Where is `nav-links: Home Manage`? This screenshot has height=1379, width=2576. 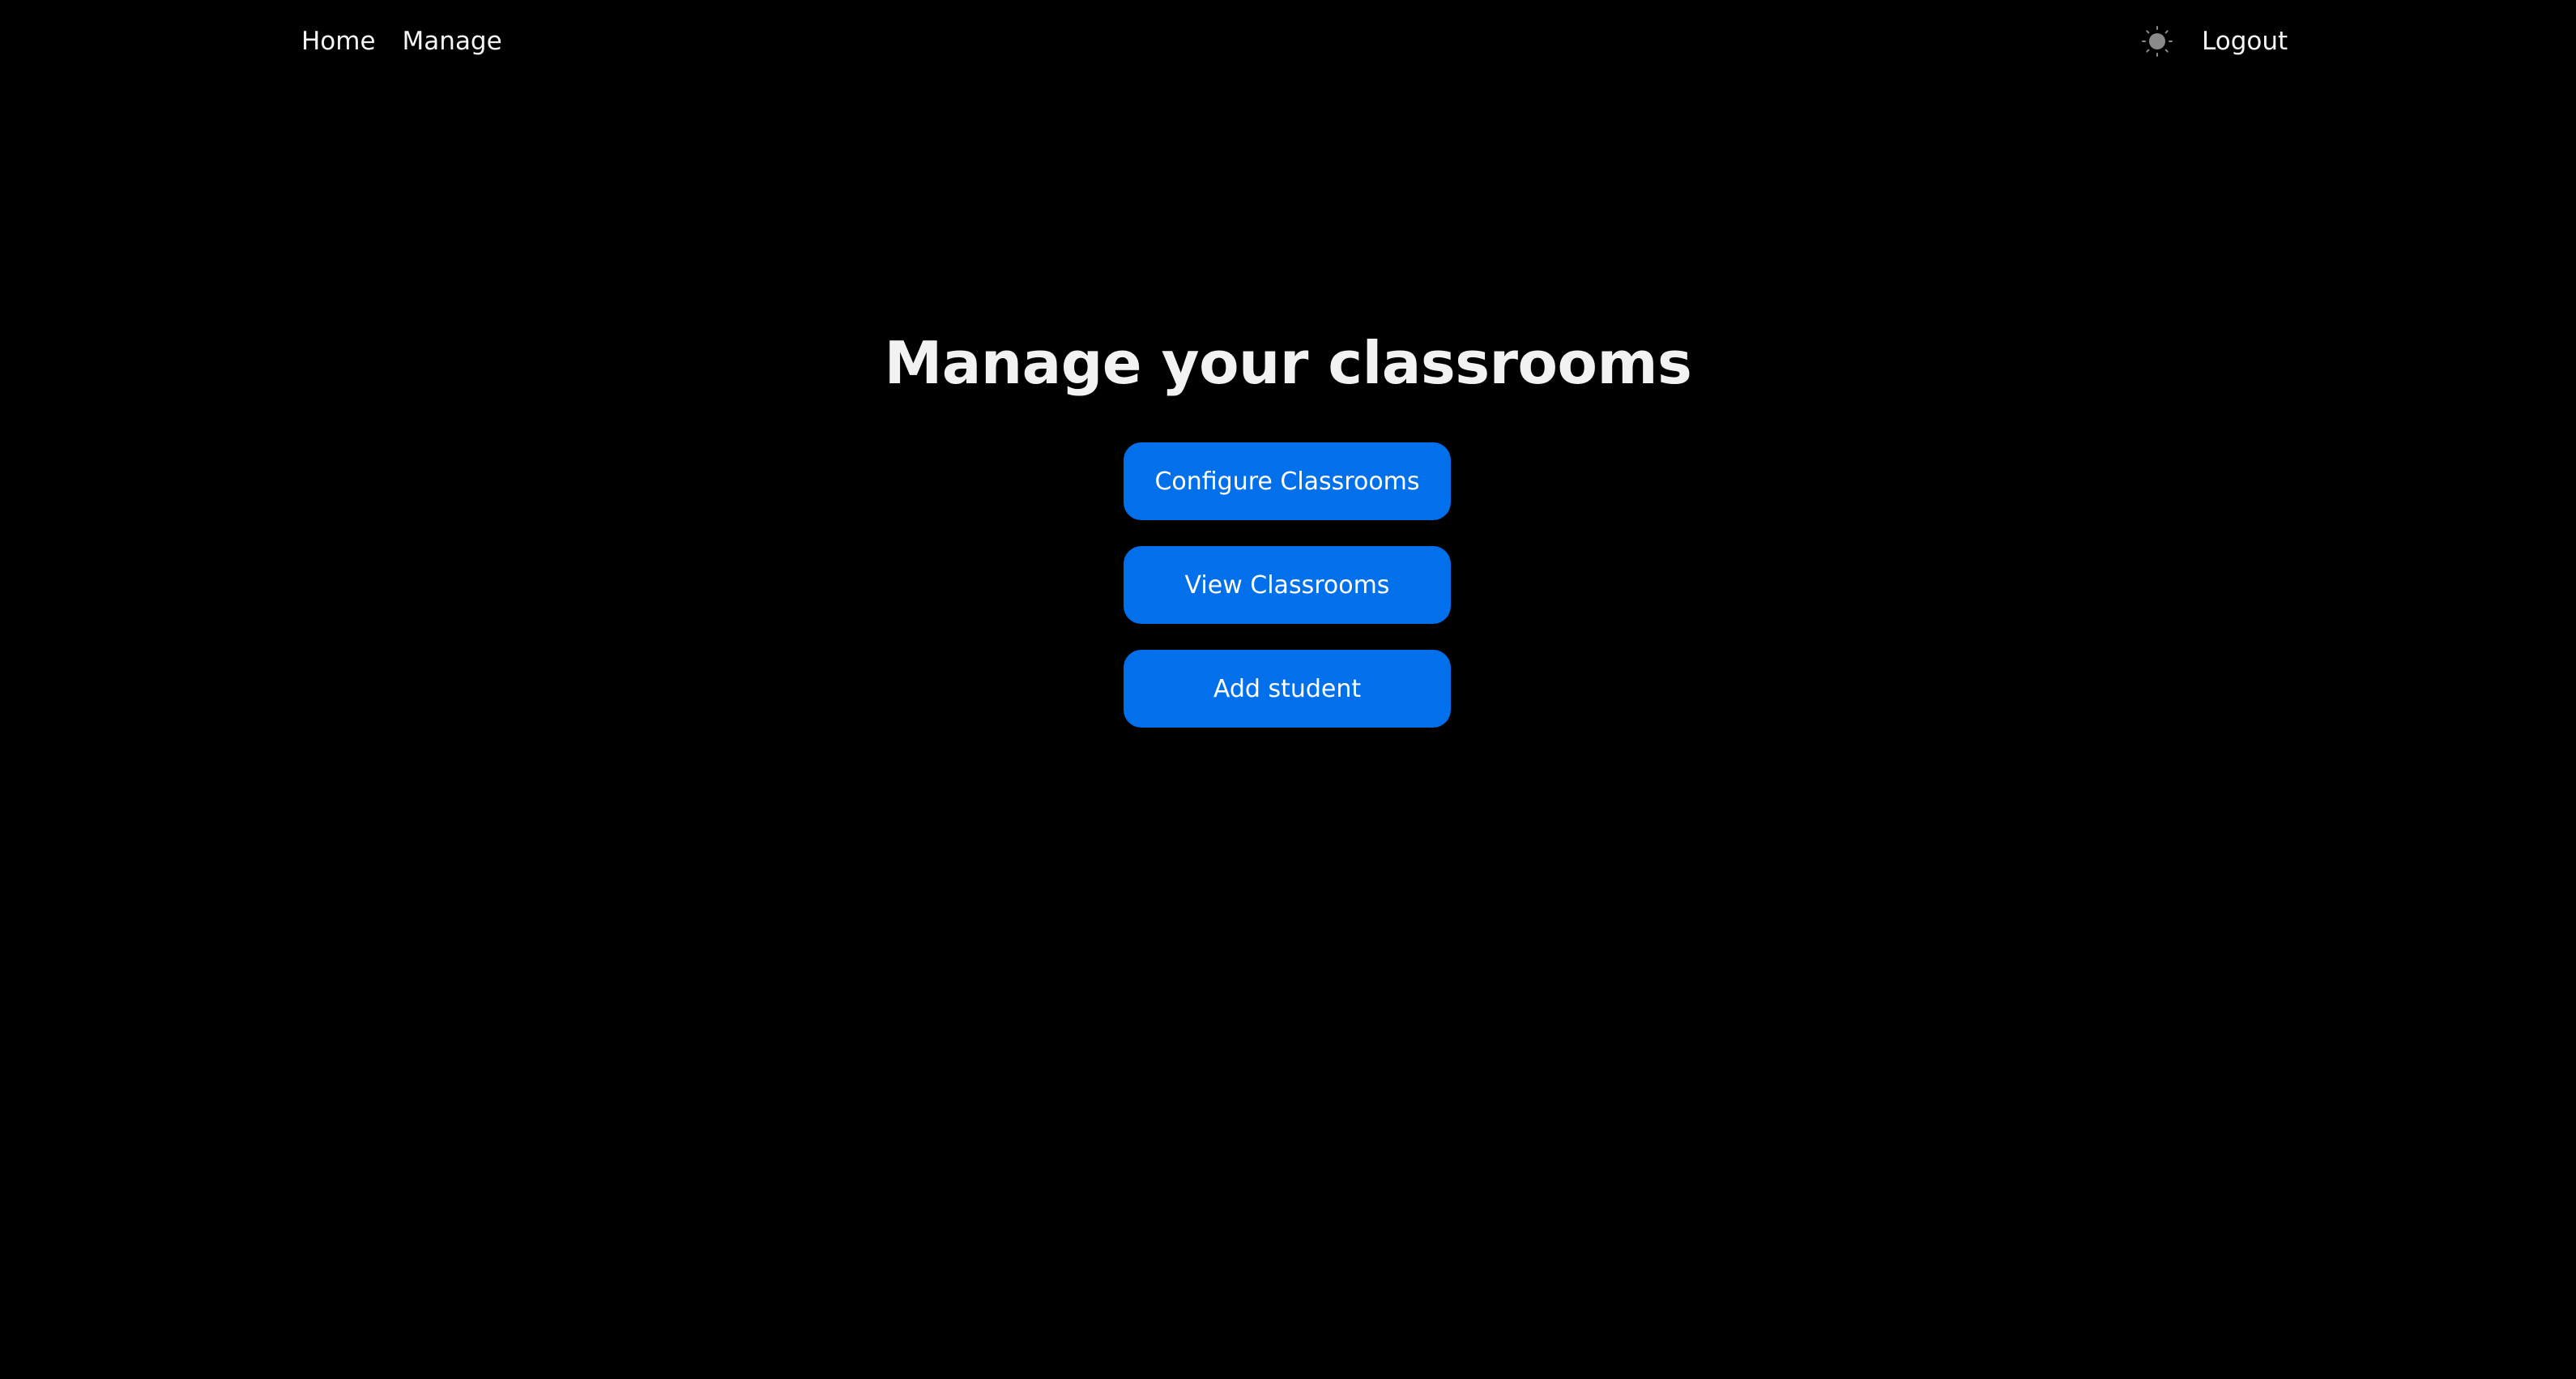 nav-links: Home Manage is located at coordinates (402, 41).